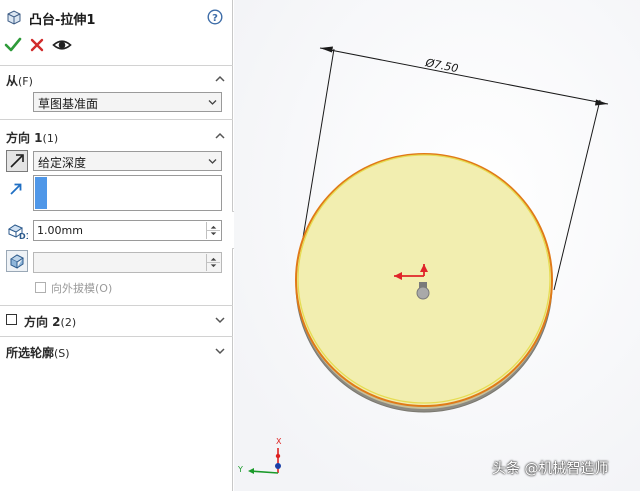 This screenshot has height=491, width=640. What do you see at coordinates (17, 161) in the screenshot?
I see `reverse-direction-icon` at bounding box center [17, 161].